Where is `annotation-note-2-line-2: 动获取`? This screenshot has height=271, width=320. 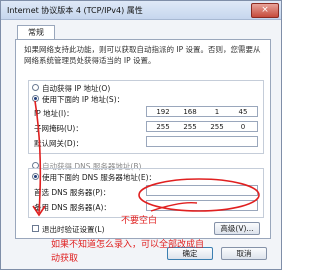
annotation-note-2-line-2: 动获取 is located at coordinates (65, 259).